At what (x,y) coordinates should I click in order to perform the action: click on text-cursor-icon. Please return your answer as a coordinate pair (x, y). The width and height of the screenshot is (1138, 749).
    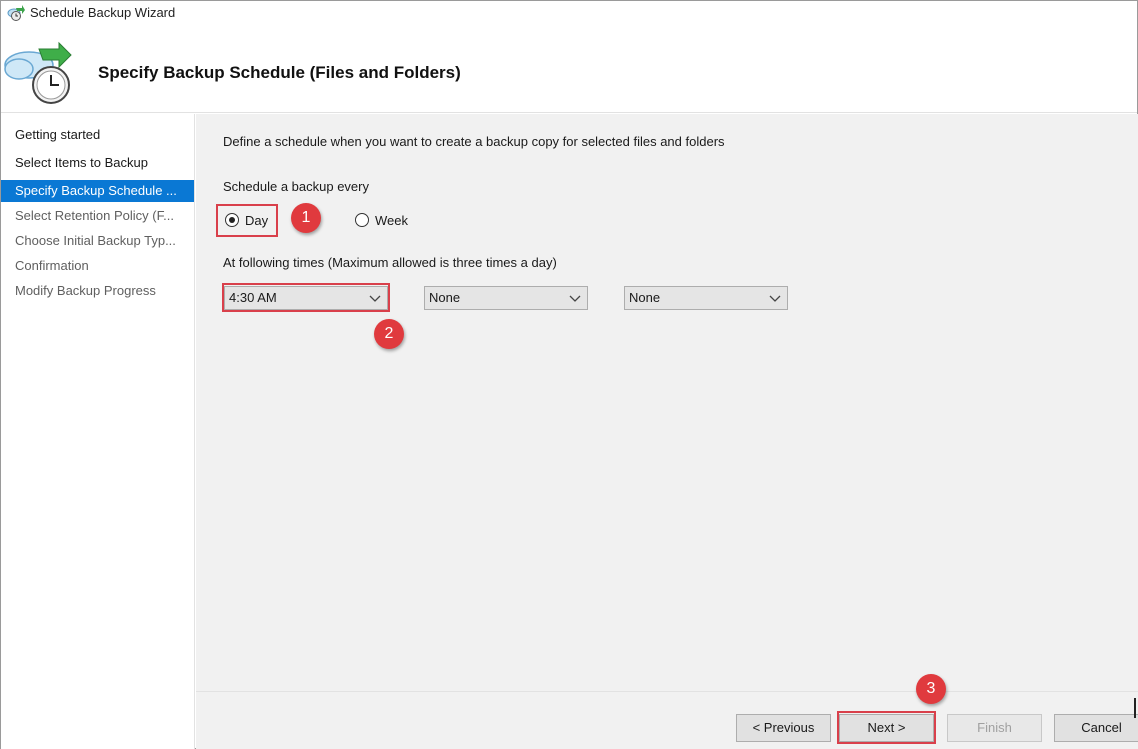
    Looking at the image, I should click on (1135, 708).